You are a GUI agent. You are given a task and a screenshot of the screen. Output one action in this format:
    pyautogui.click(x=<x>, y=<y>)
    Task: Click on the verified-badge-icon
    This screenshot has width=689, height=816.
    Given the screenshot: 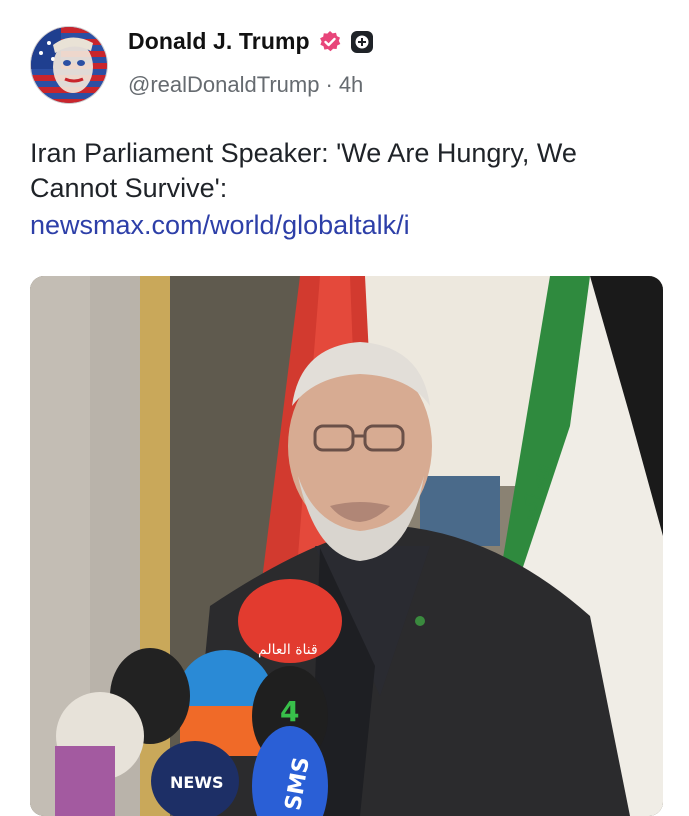 What is the action you would take?
    pyautogui.click(x=330, y=42)
    